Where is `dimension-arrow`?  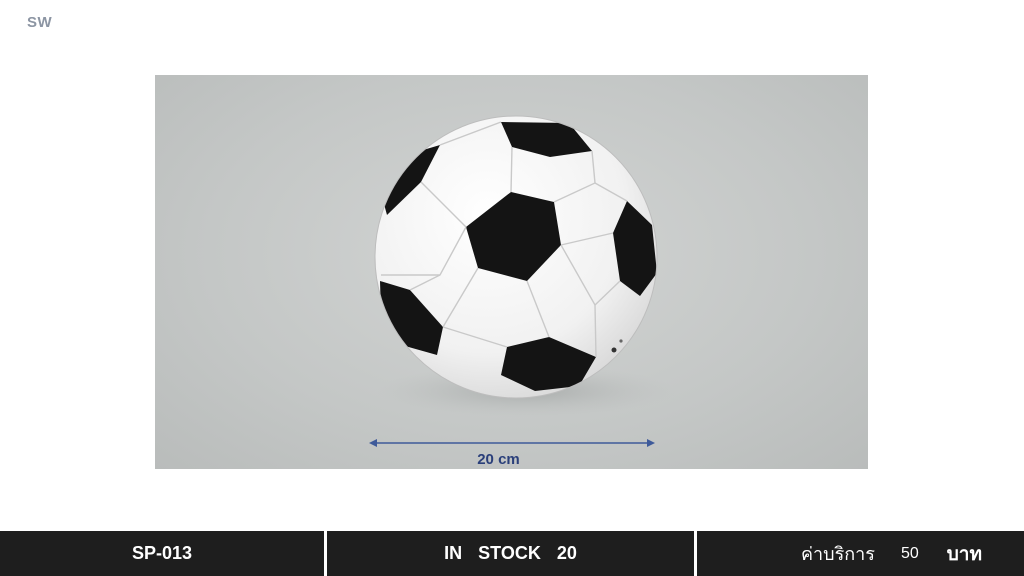
dimension-arrow is located at coordinates (512, 443).